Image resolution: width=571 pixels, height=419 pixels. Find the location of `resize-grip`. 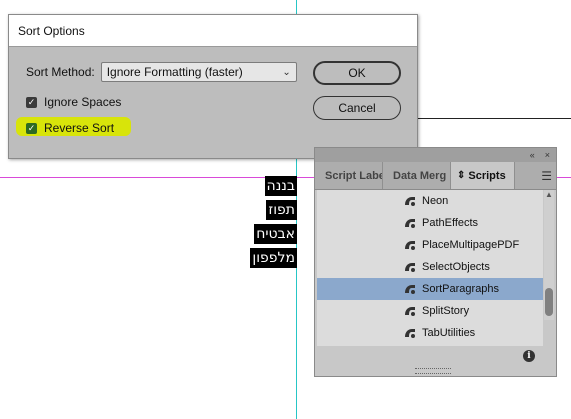

resize-grip is located at coordinates (433, 371).